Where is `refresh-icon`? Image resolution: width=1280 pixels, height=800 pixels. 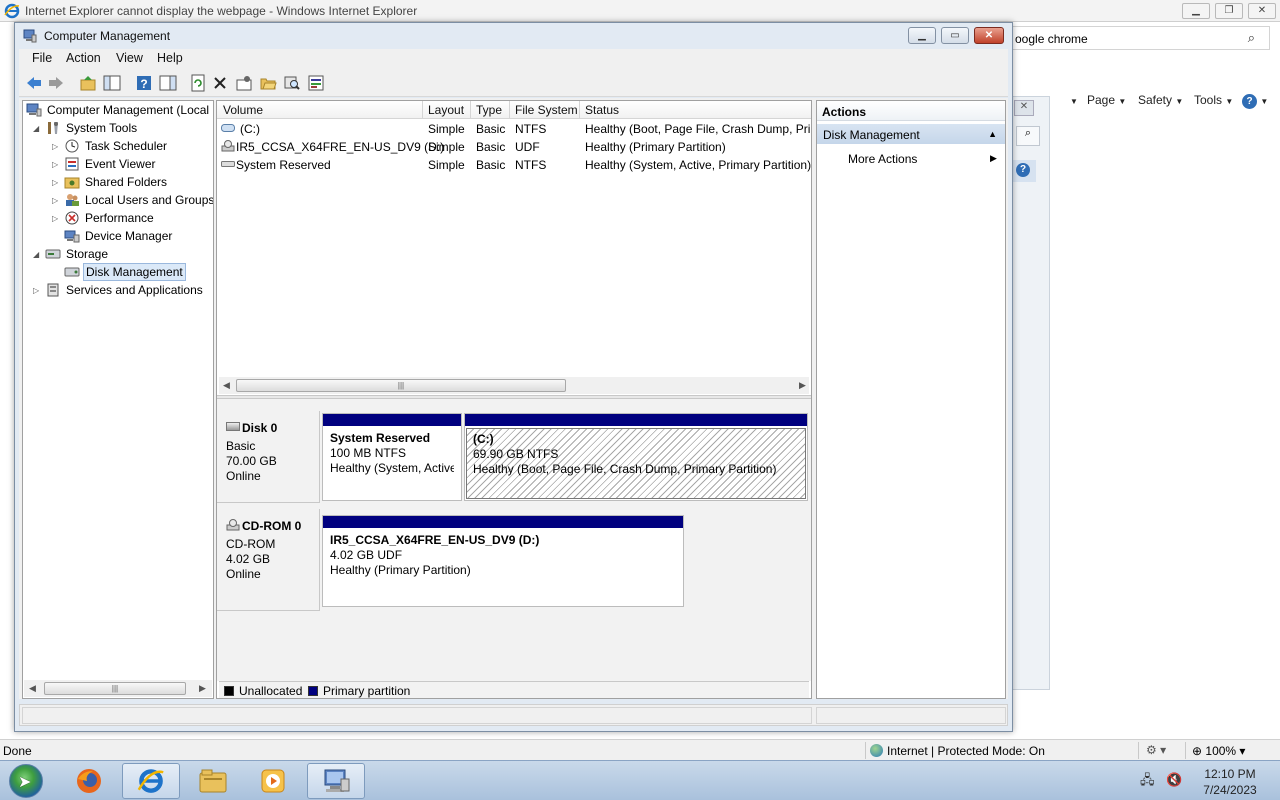
refresh-icon is located at coordinates (198, 83).